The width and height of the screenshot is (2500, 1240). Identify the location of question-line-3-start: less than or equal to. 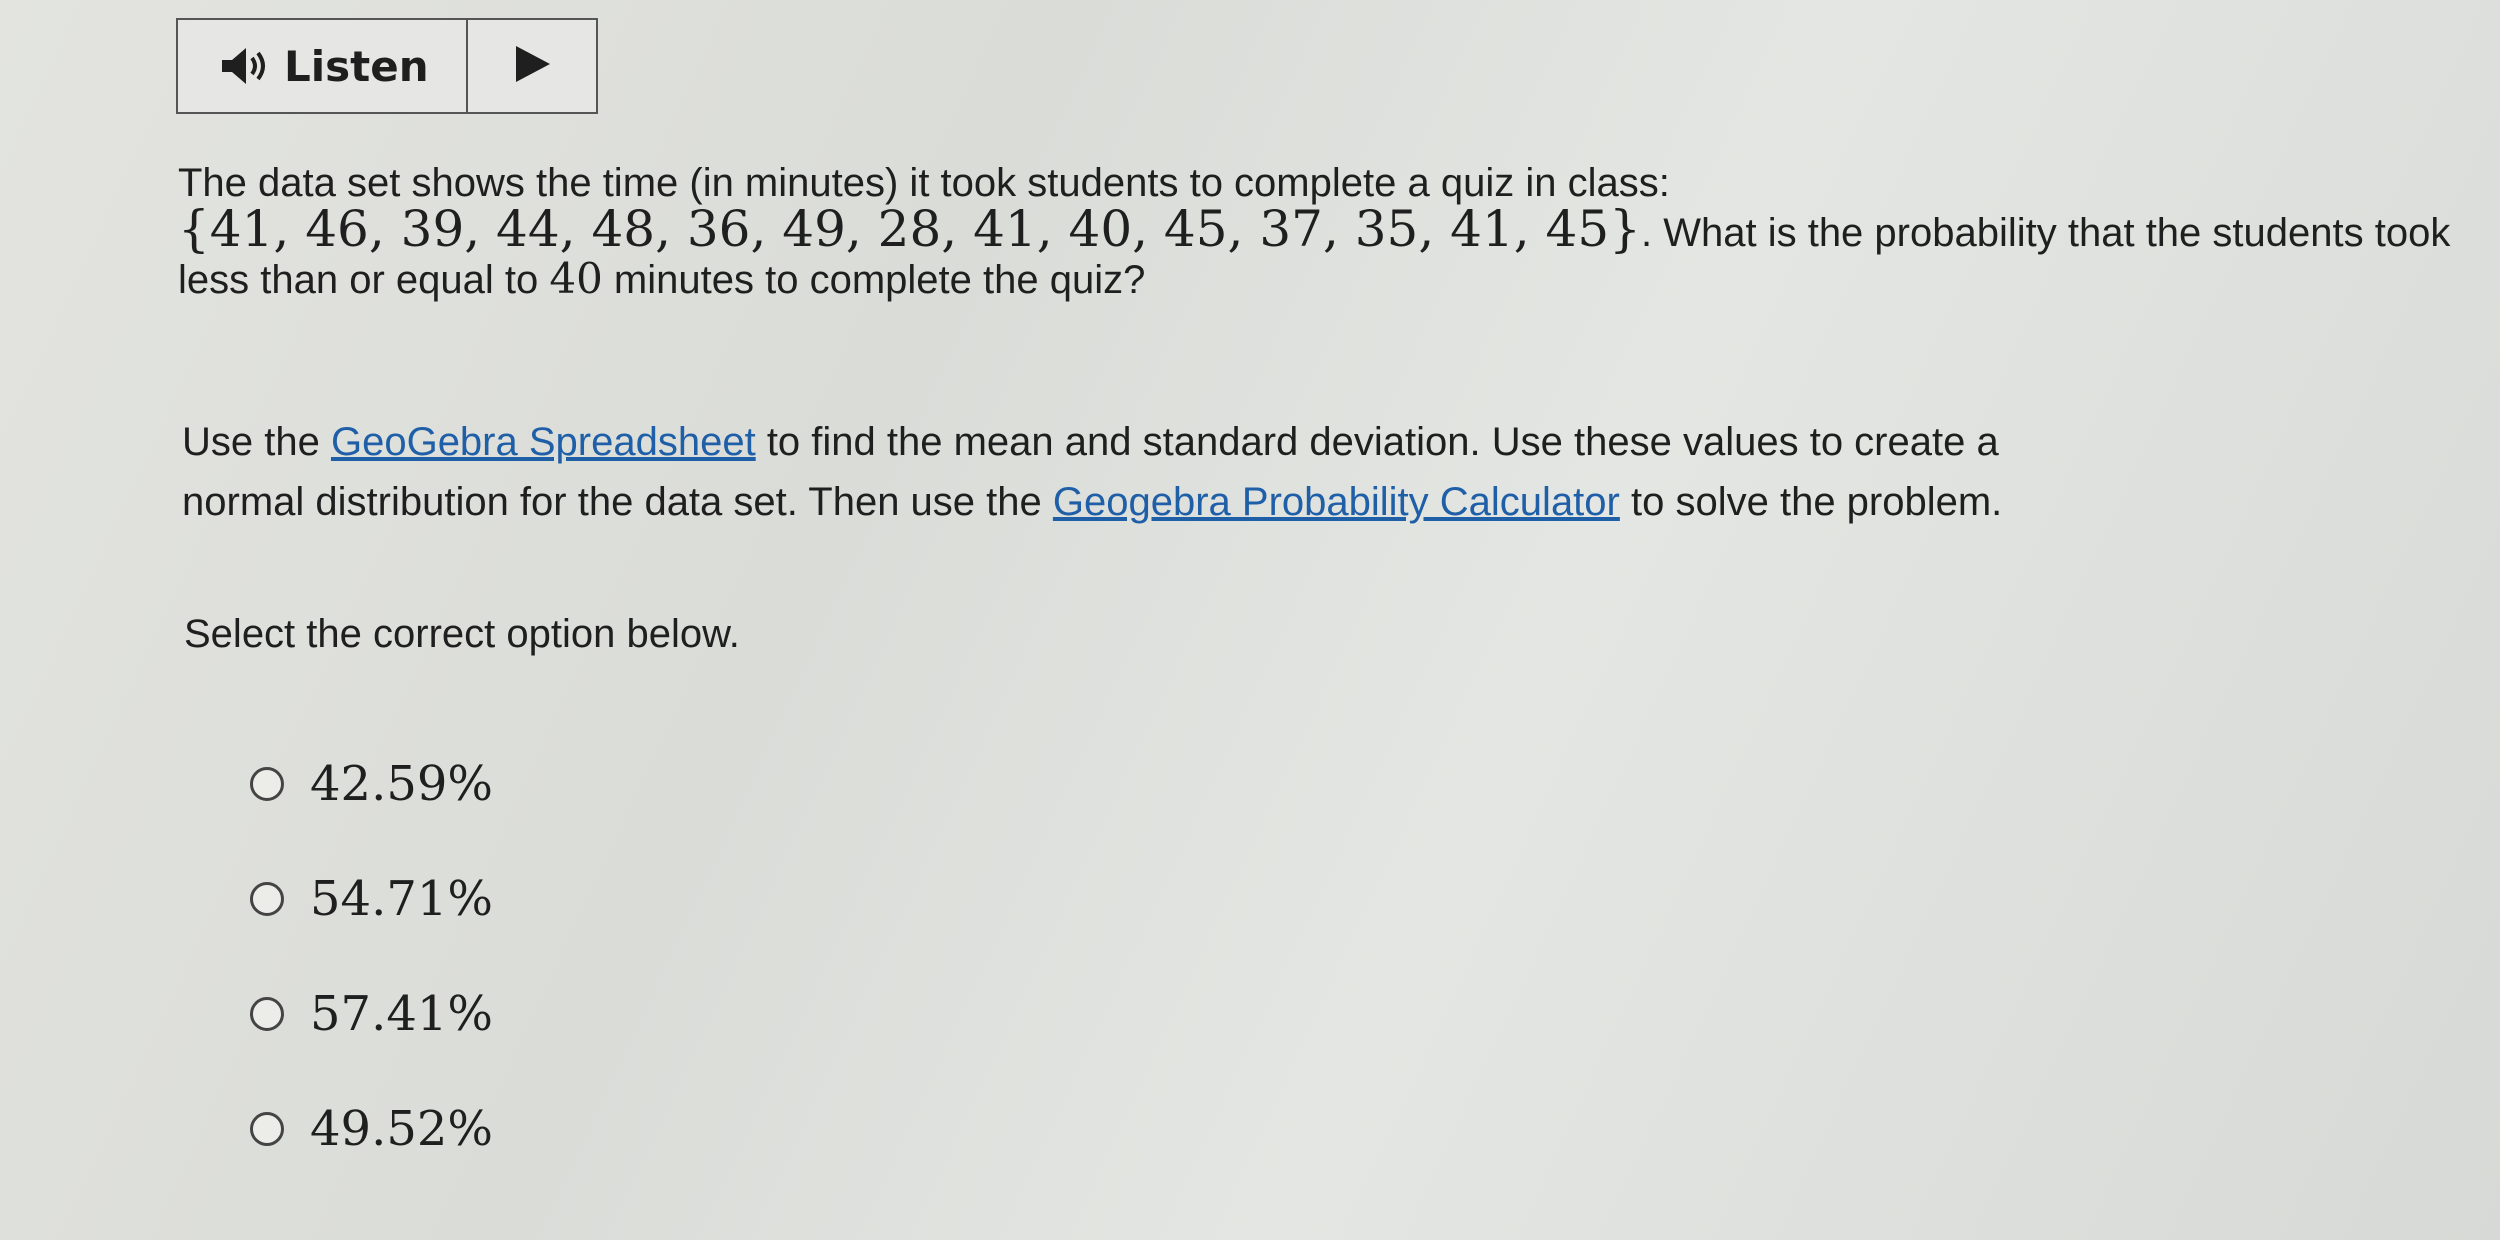
(364, 280).